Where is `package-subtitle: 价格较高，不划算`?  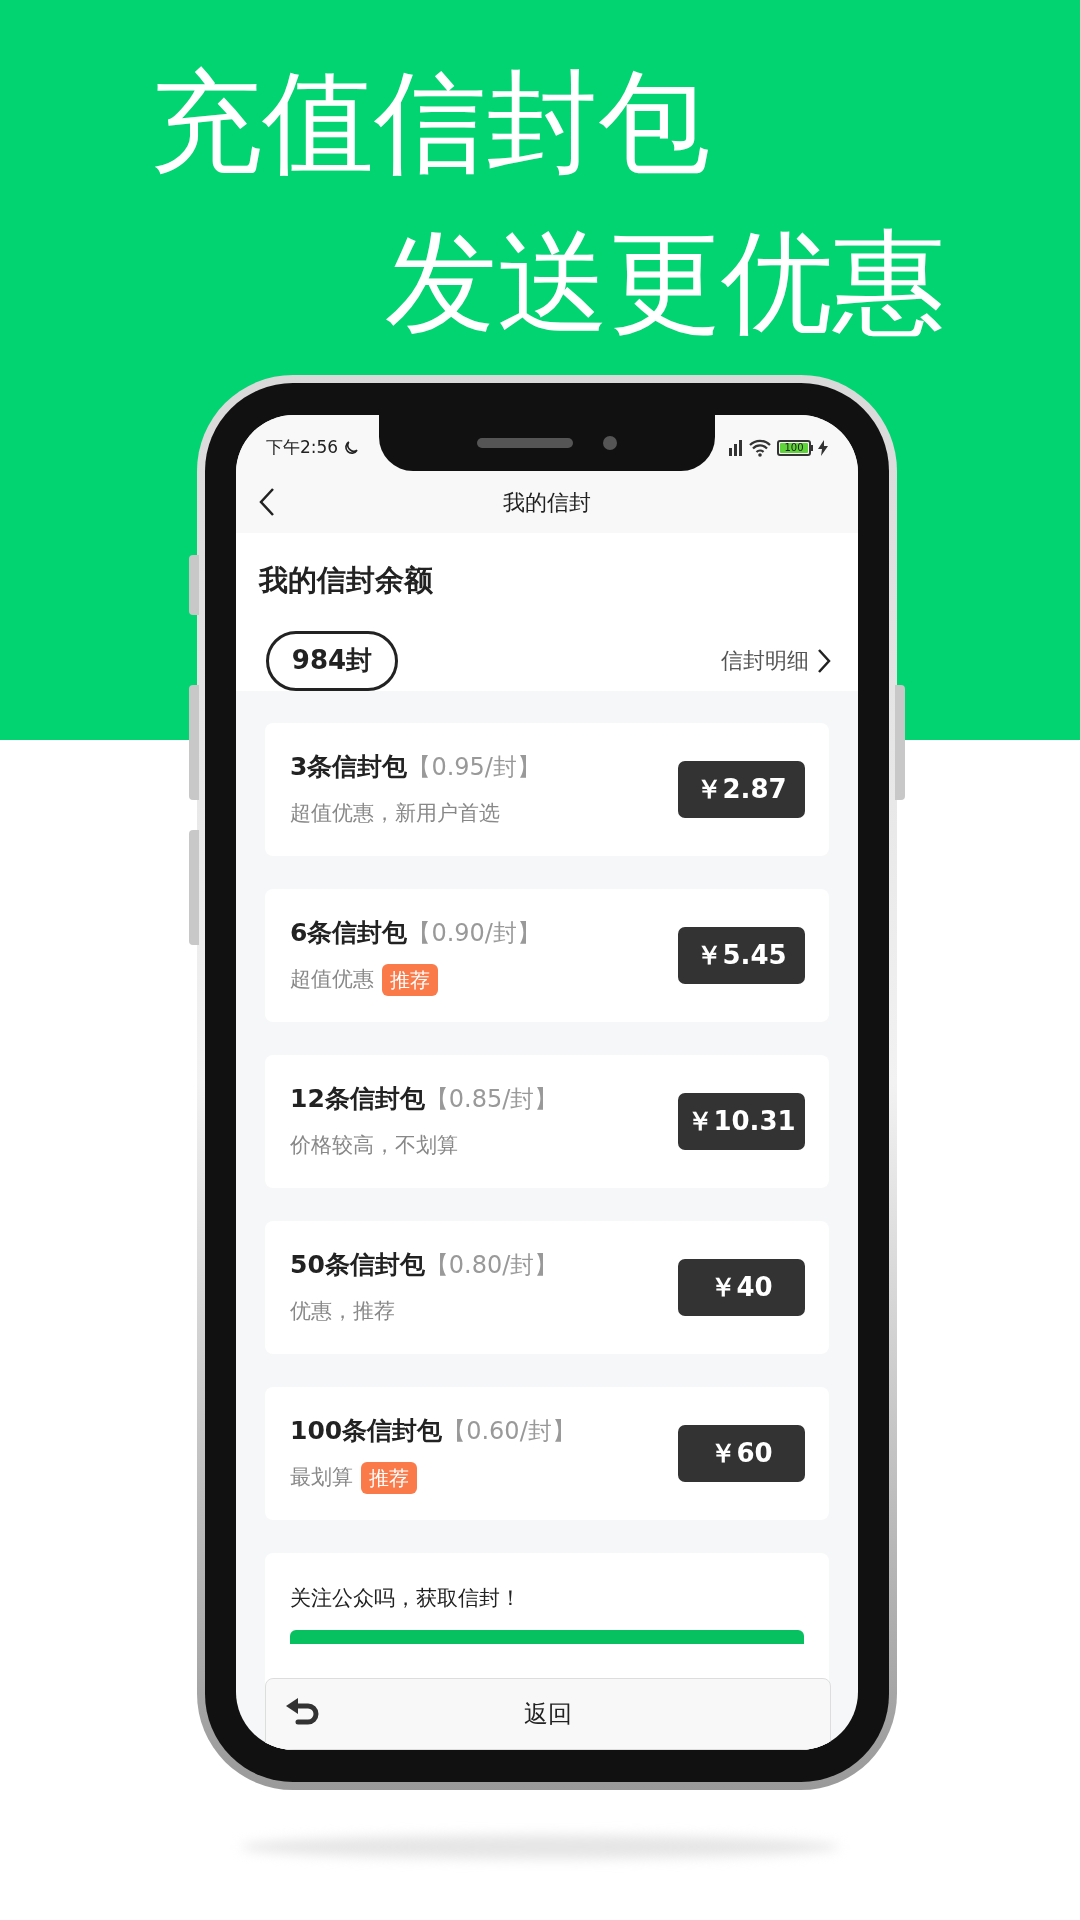 package-subtitle: 价格较高，不划算 is located at coordinates (374, 1145).